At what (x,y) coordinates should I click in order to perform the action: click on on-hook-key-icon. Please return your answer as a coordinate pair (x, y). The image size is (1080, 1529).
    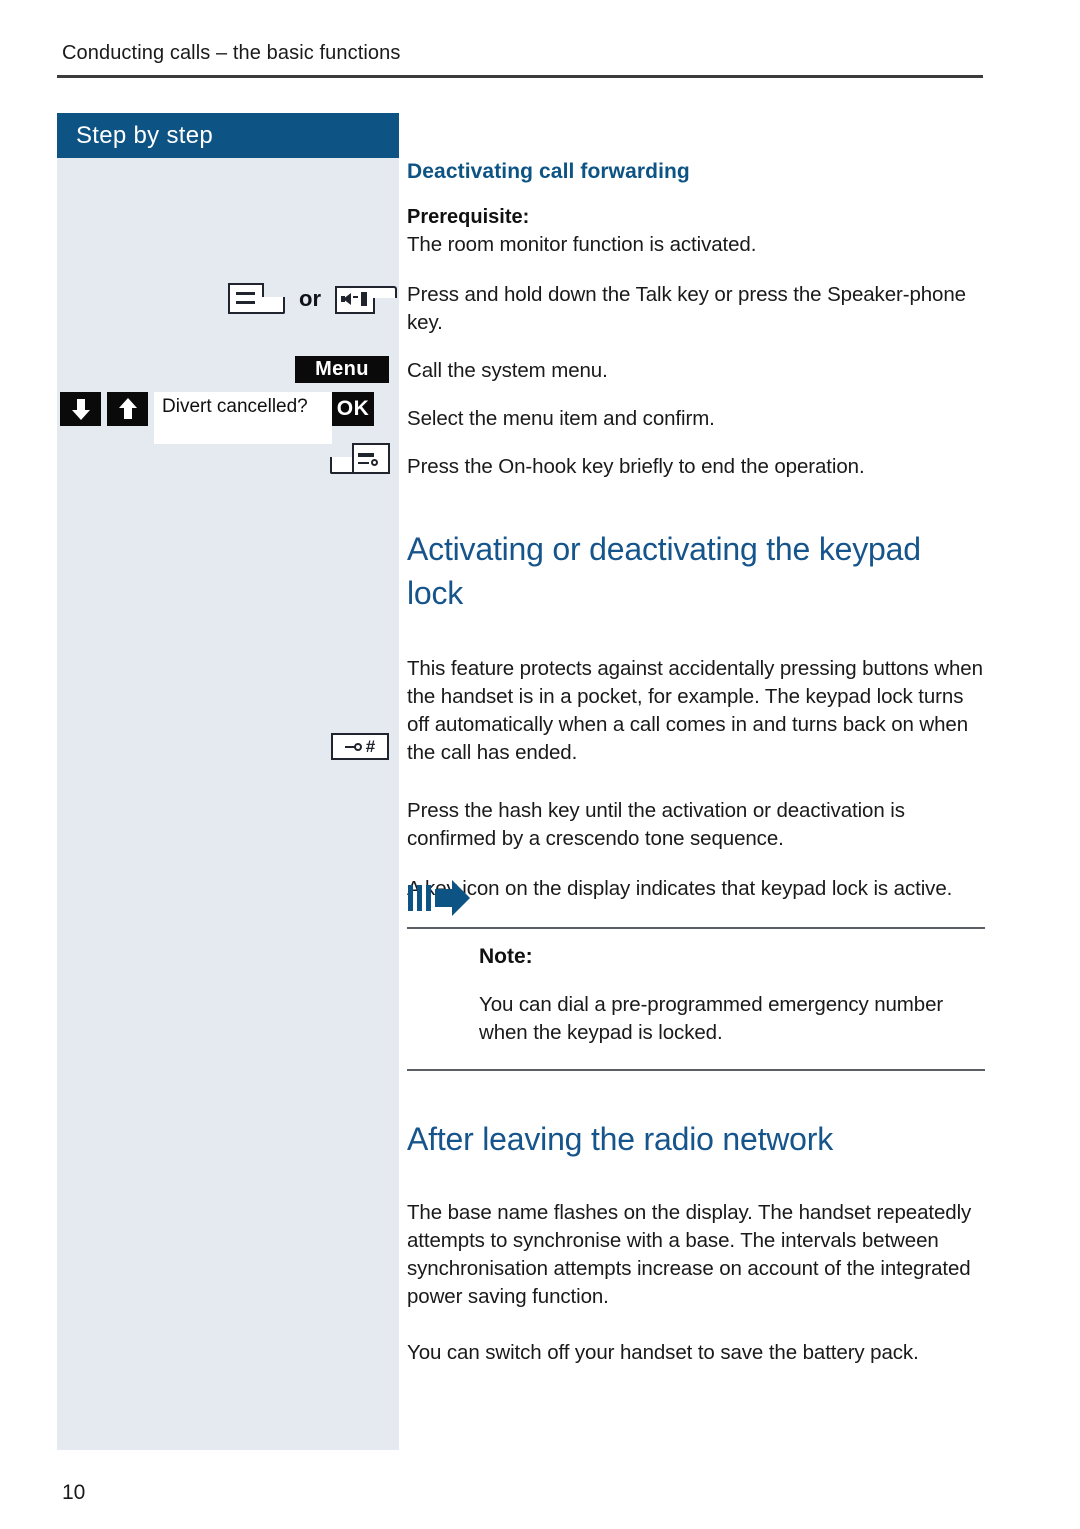
    Looking at the image, I should click on (360, 459).